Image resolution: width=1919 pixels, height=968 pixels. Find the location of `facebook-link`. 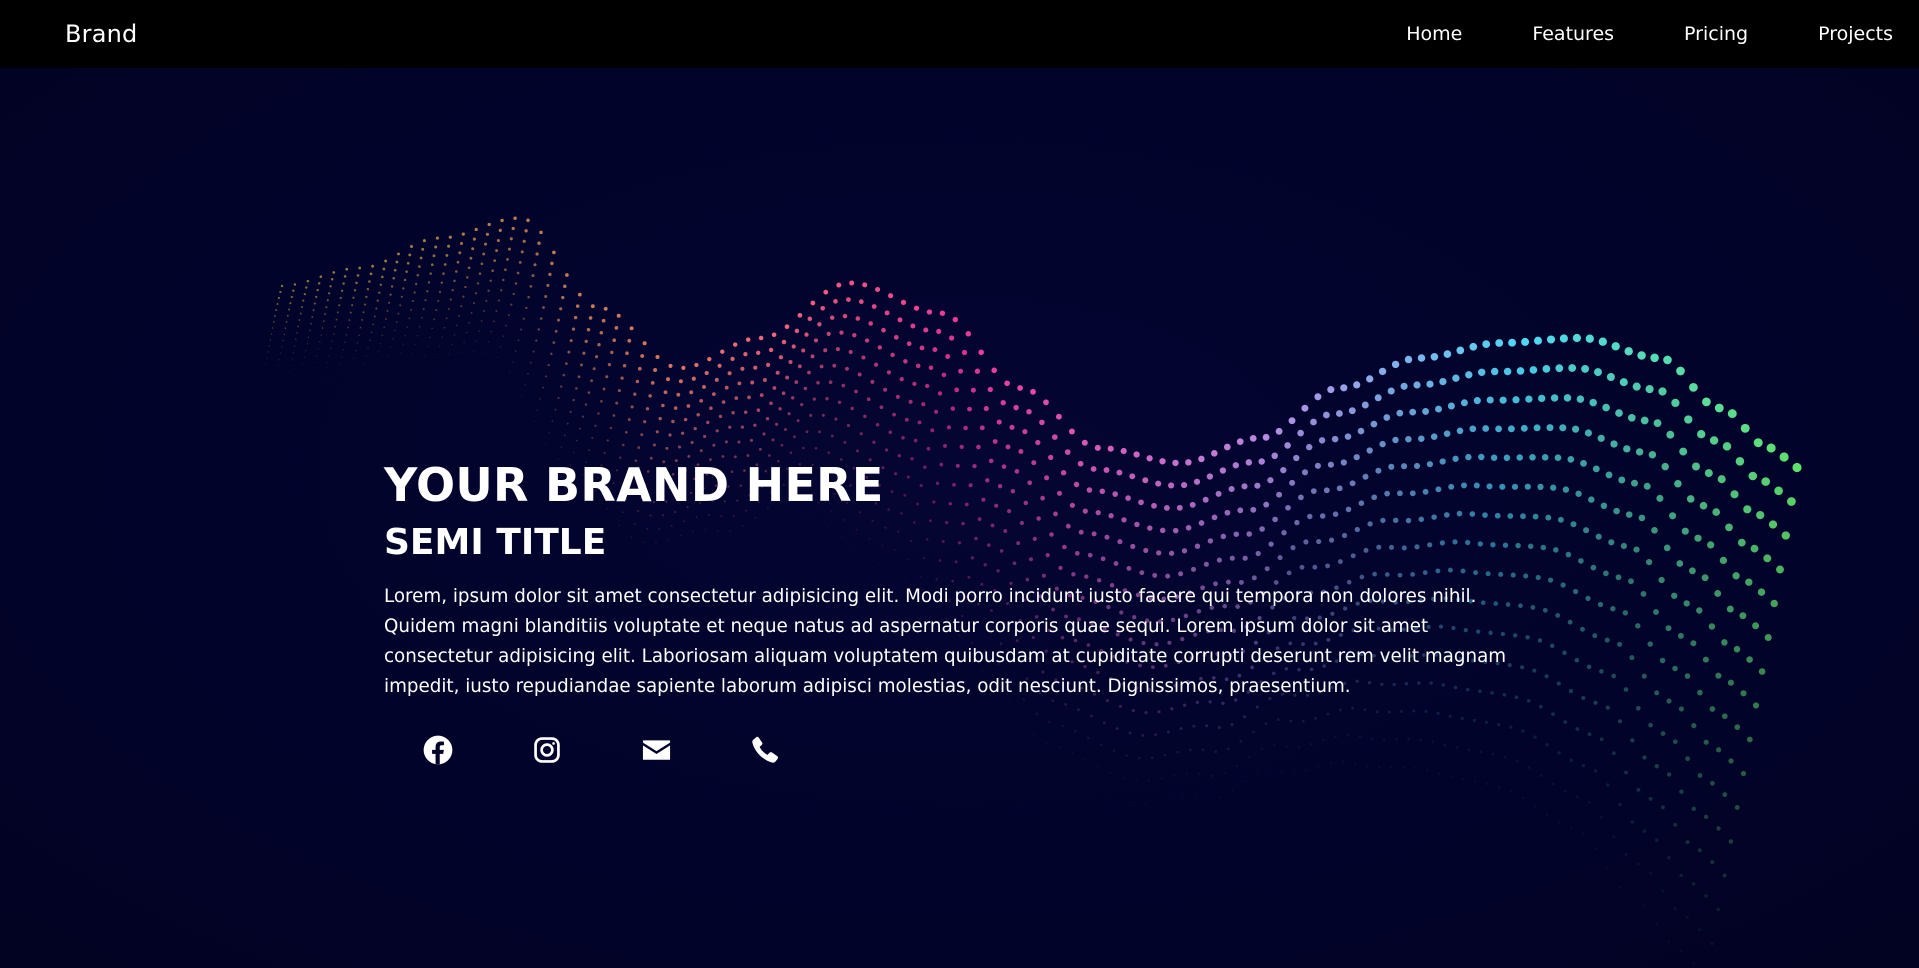

facebook-link is located at coordinates (438, 750).